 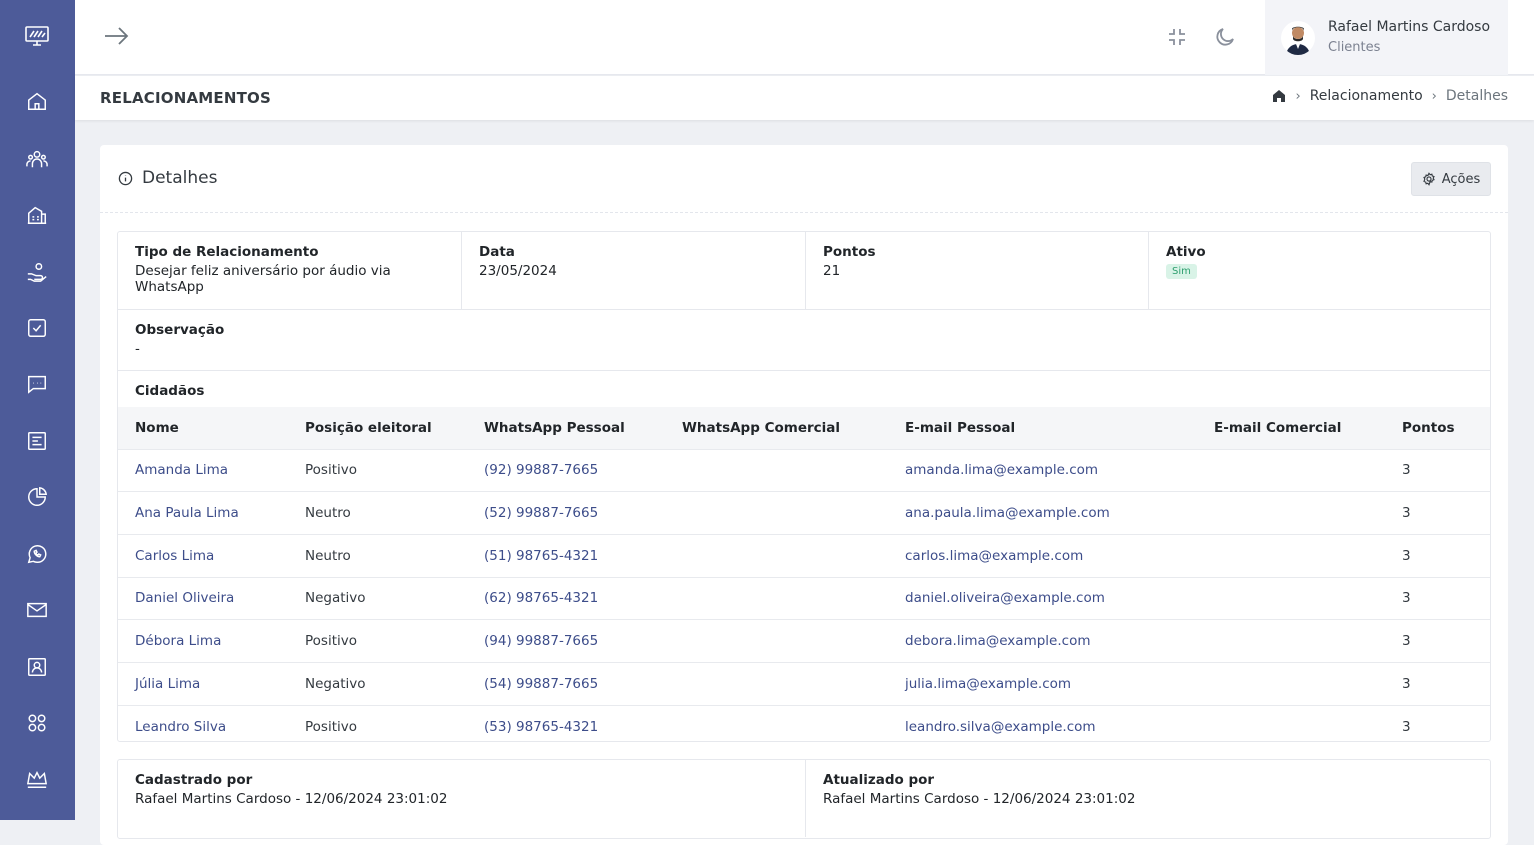 I want to click on breadcrumb: › Relacionamento › Detalhes, so click(x=1390, y=96).